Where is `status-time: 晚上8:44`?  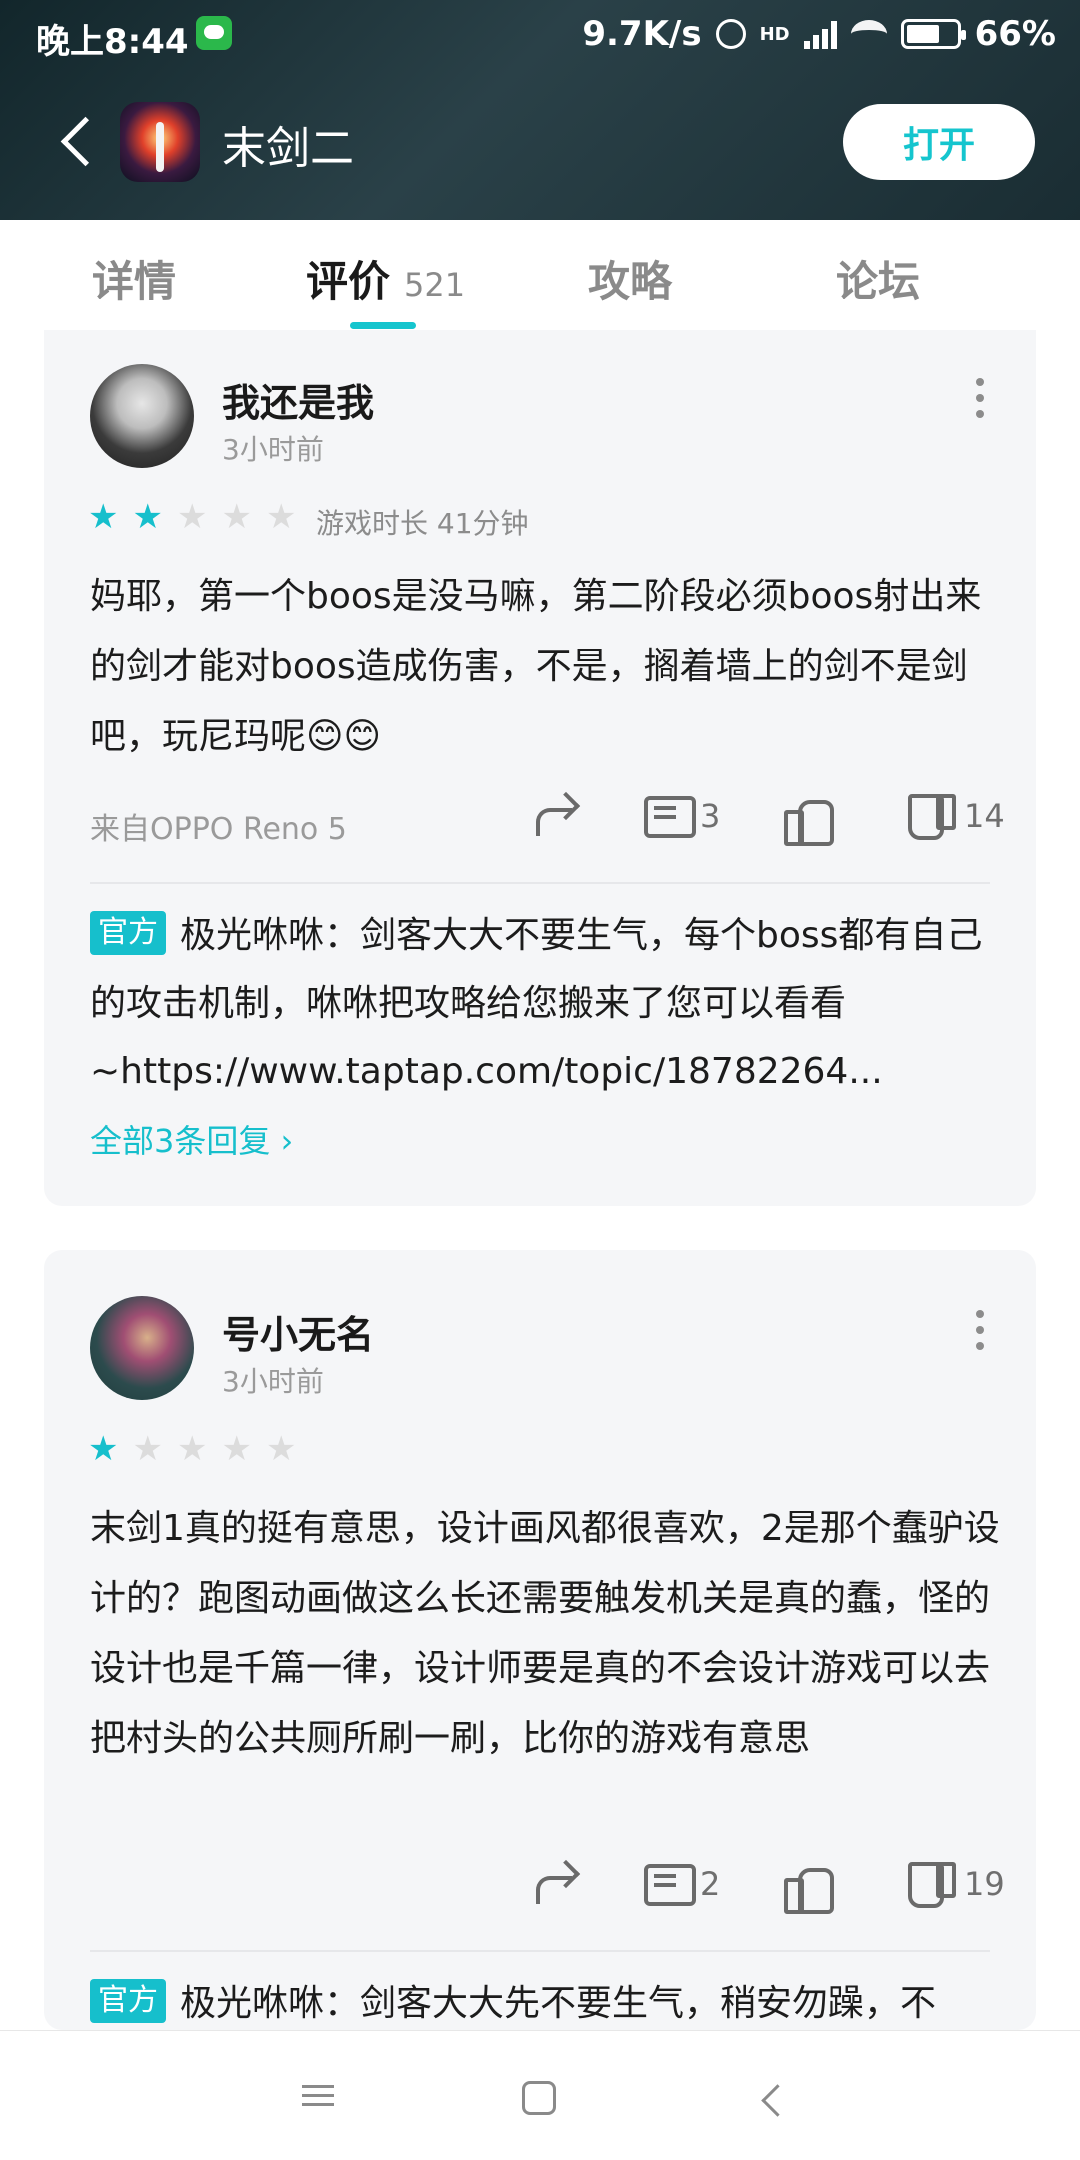
status-time: 晚上8:44 is located at coordinates (112, 42).